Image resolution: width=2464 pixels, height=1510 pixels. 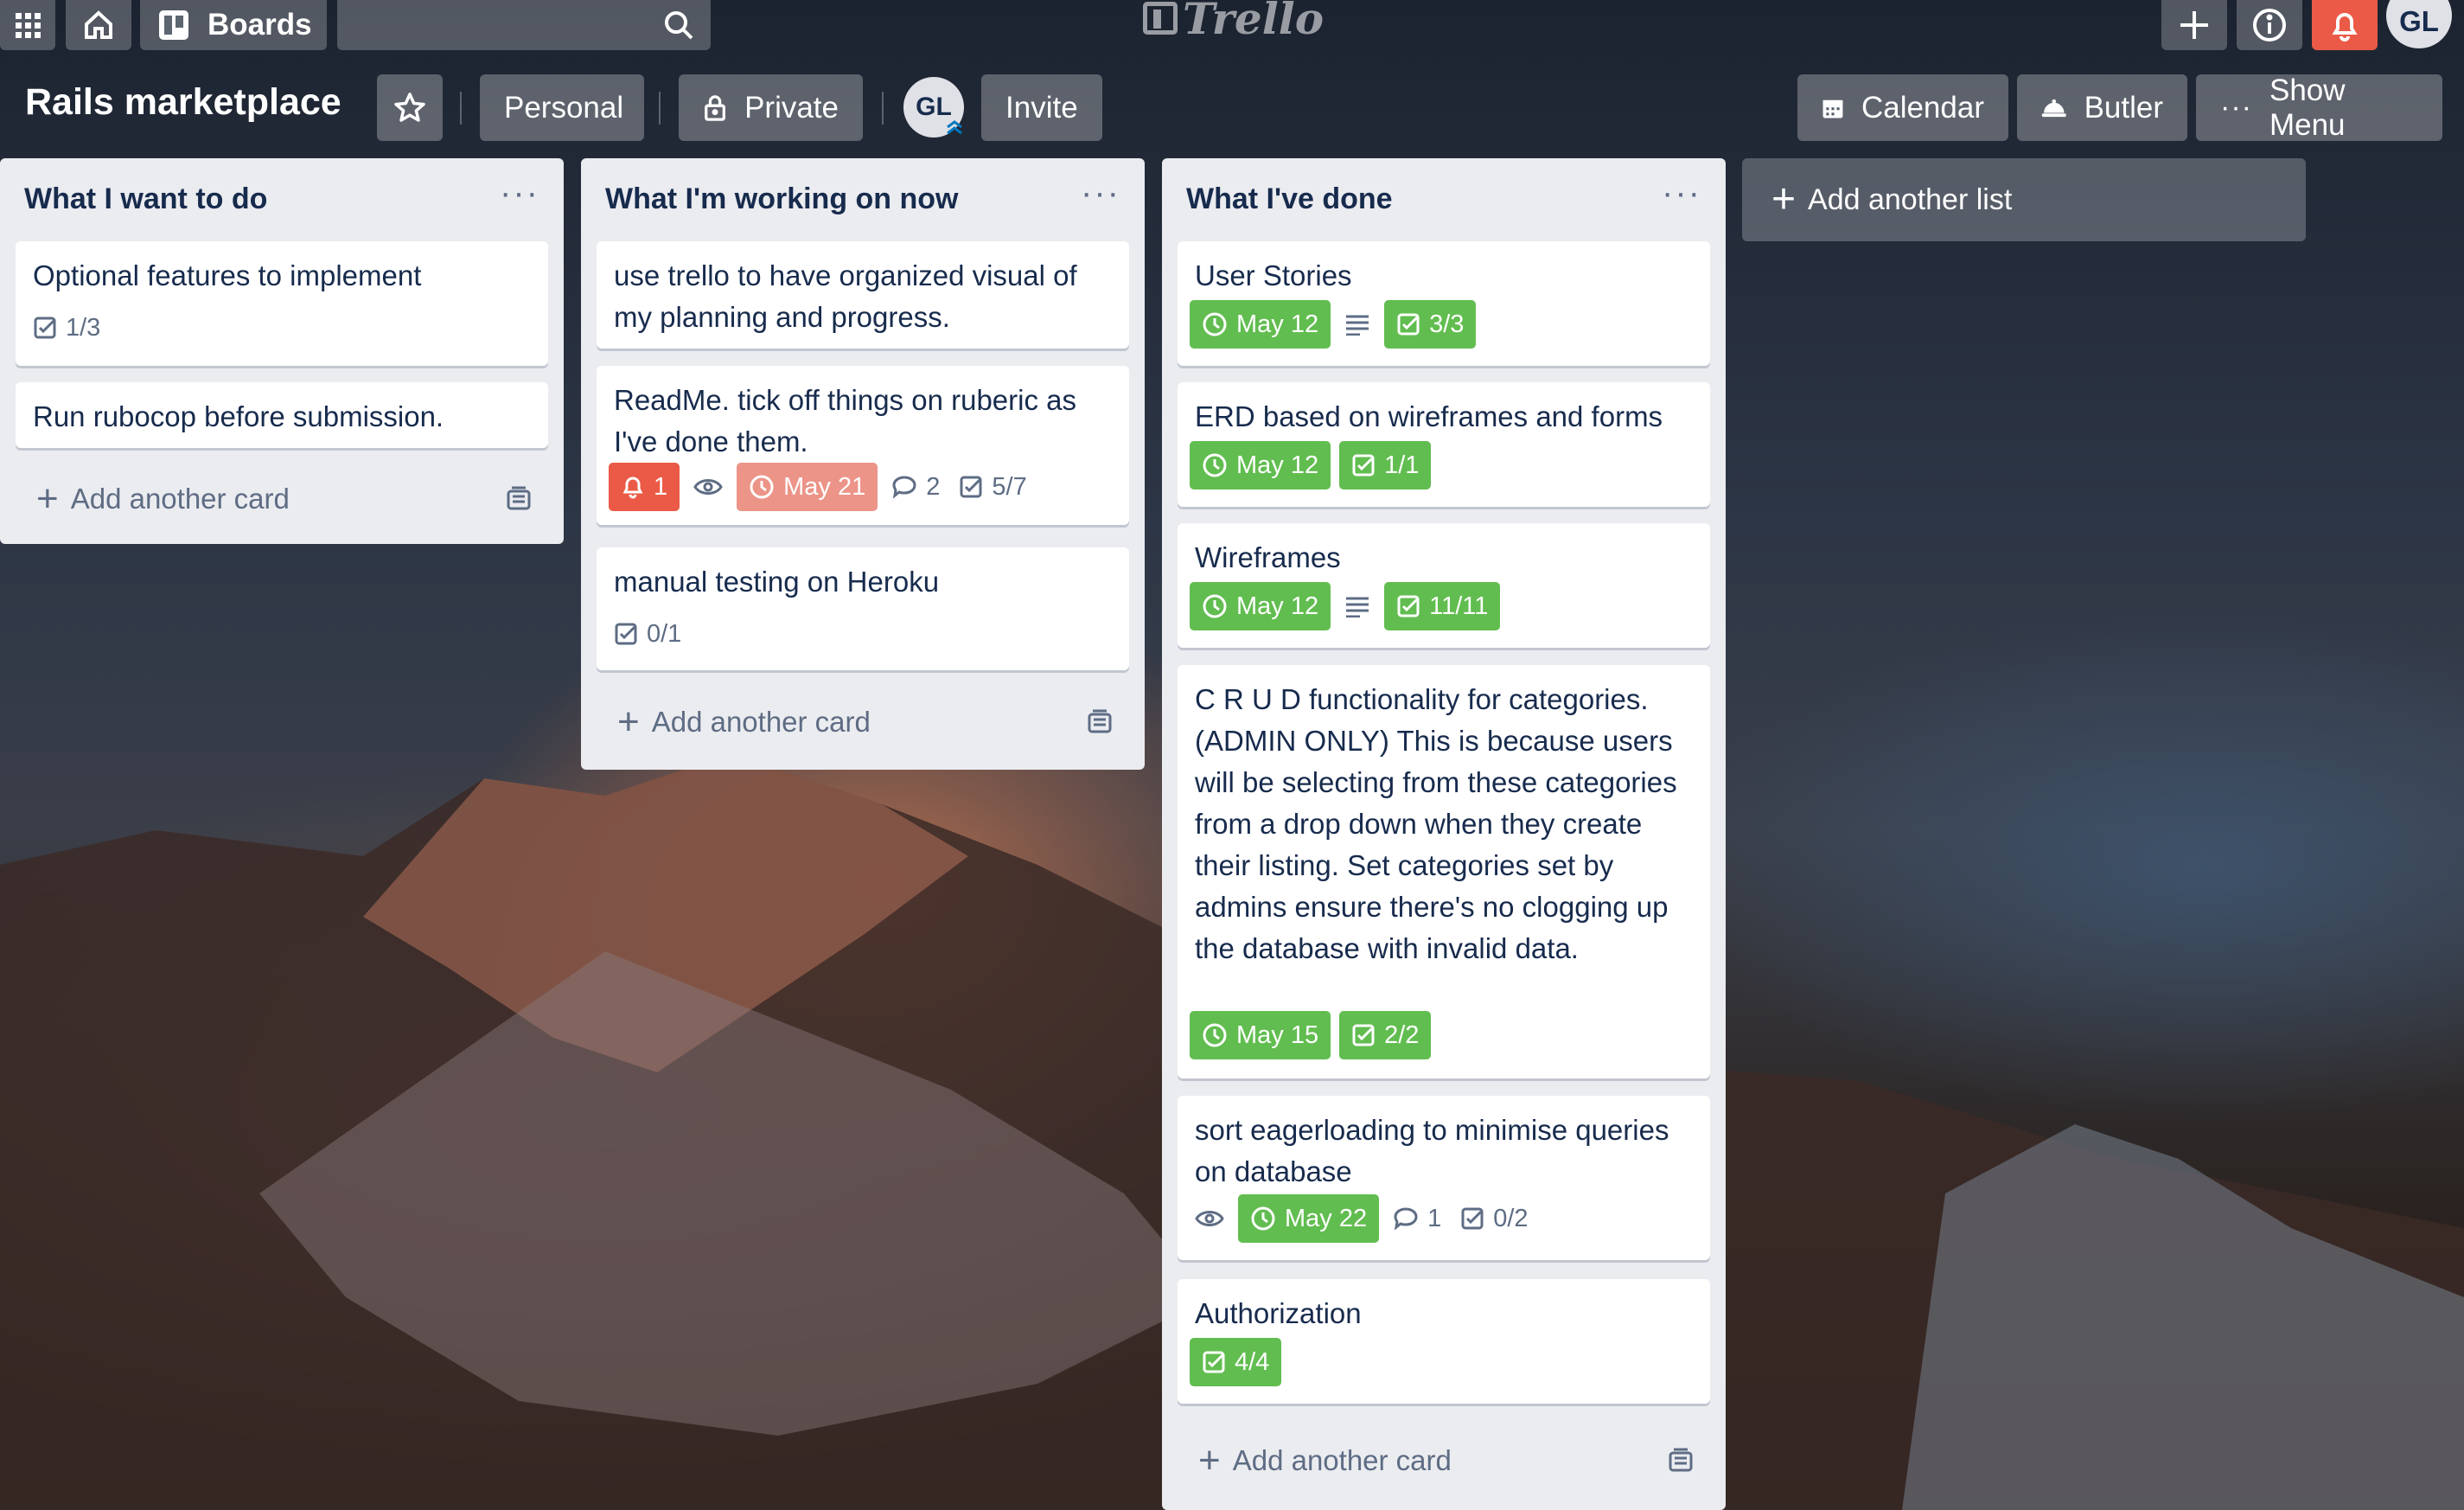 What do you see at coordinates (410, 108) in the screenshot?
I see `star-board-button` at bounding box center [410, 108].